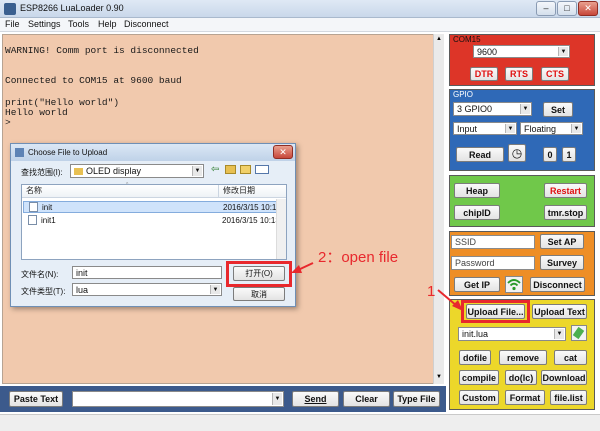  I want to click on step-1-label: 1, so click(431, 291).